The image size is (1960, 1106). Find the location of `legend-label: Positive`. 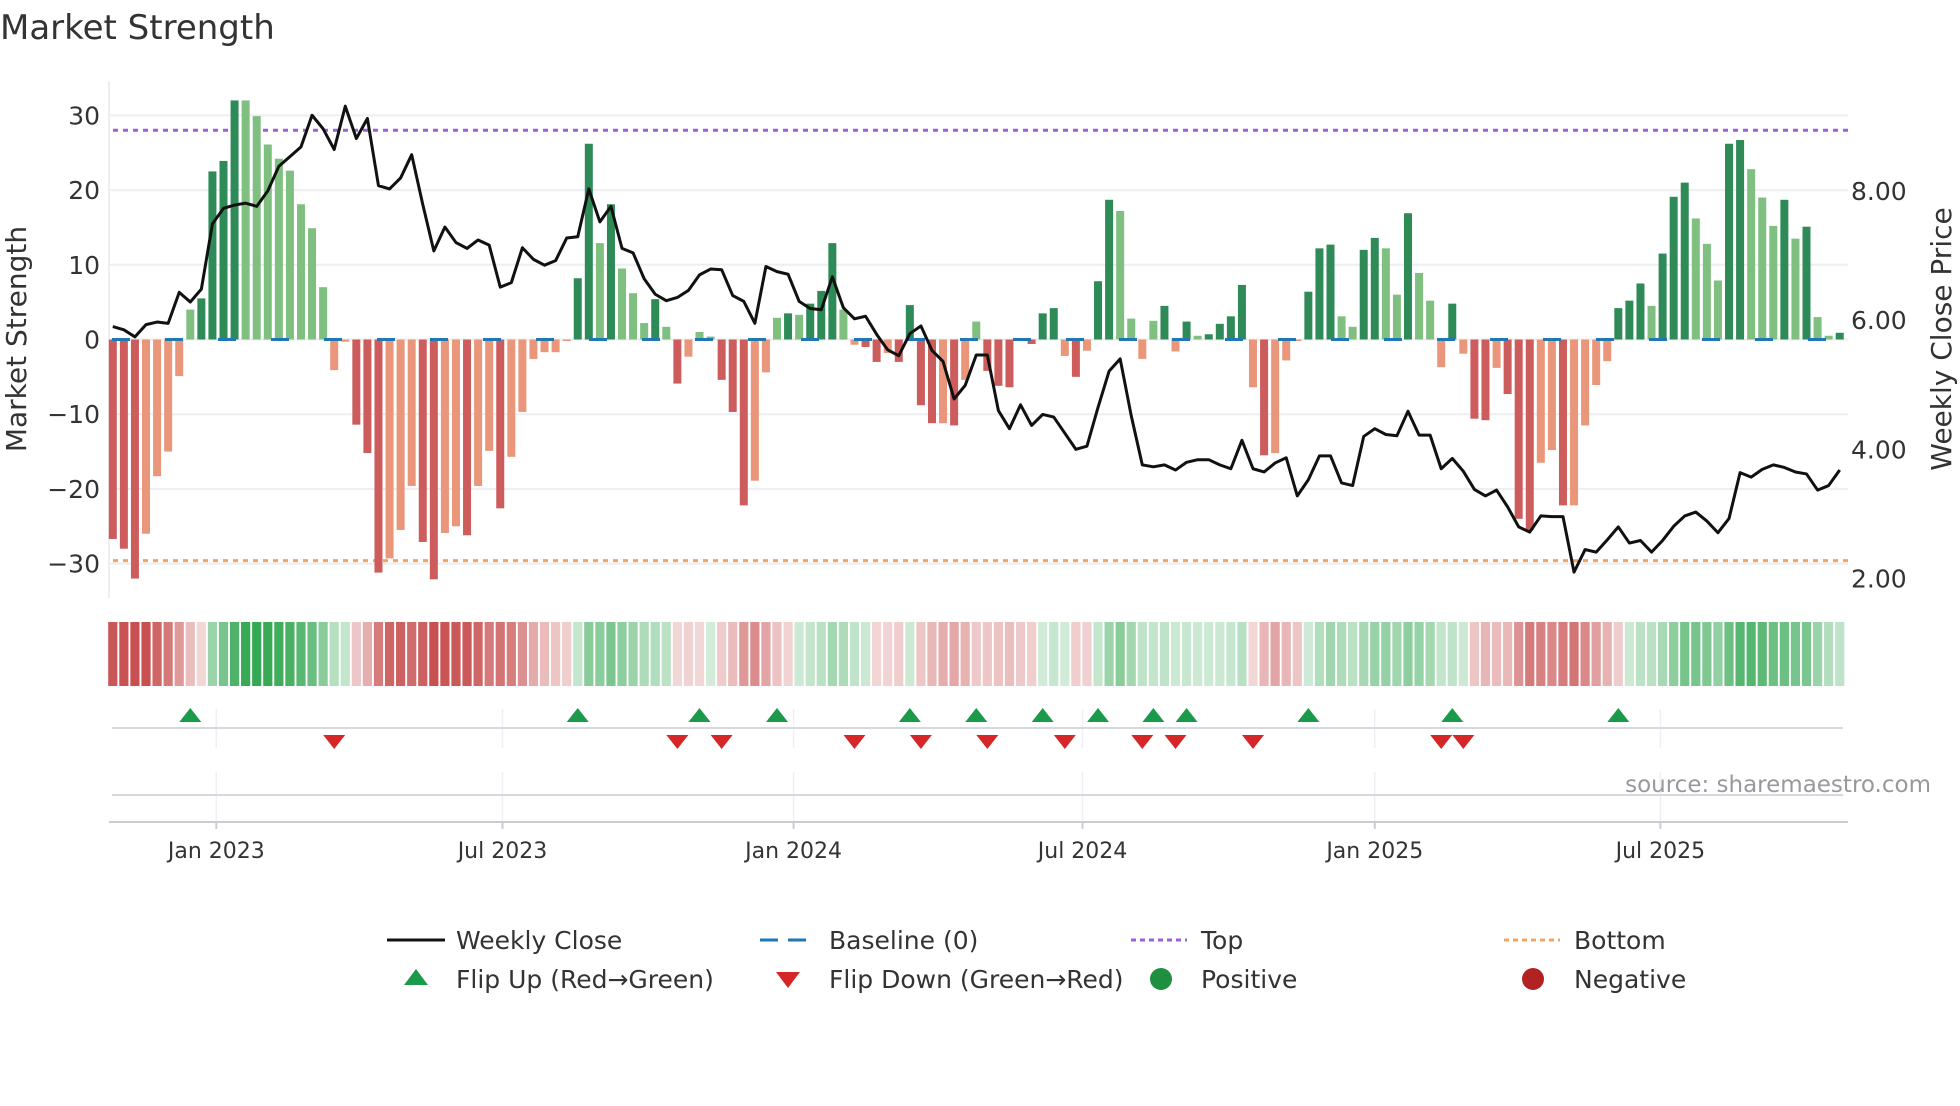

legend-label: Positive is located at coordinates (1249, 979).